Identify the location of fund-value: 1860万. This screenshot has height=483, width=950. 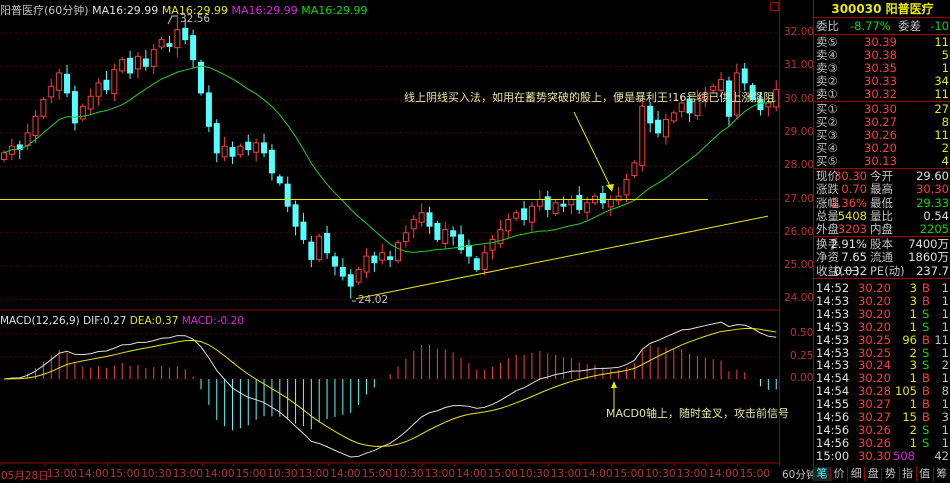
(928, 257).